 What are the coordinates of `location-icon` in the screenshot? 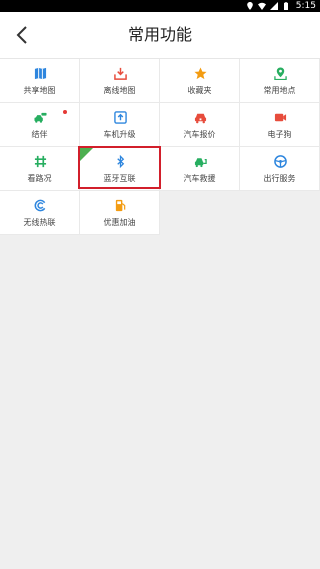 It's located at (280, 73).